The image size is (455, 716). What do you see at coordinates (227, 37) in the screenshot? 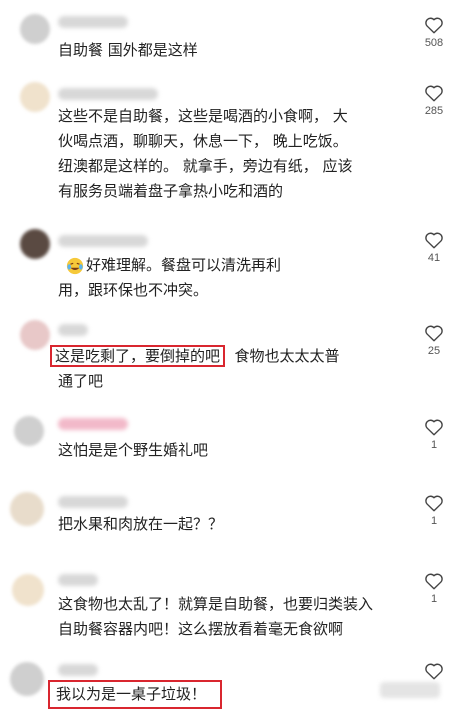
I see `comment-1: 自助餐 国外都是这样 508` at bounding box center [227, 37].